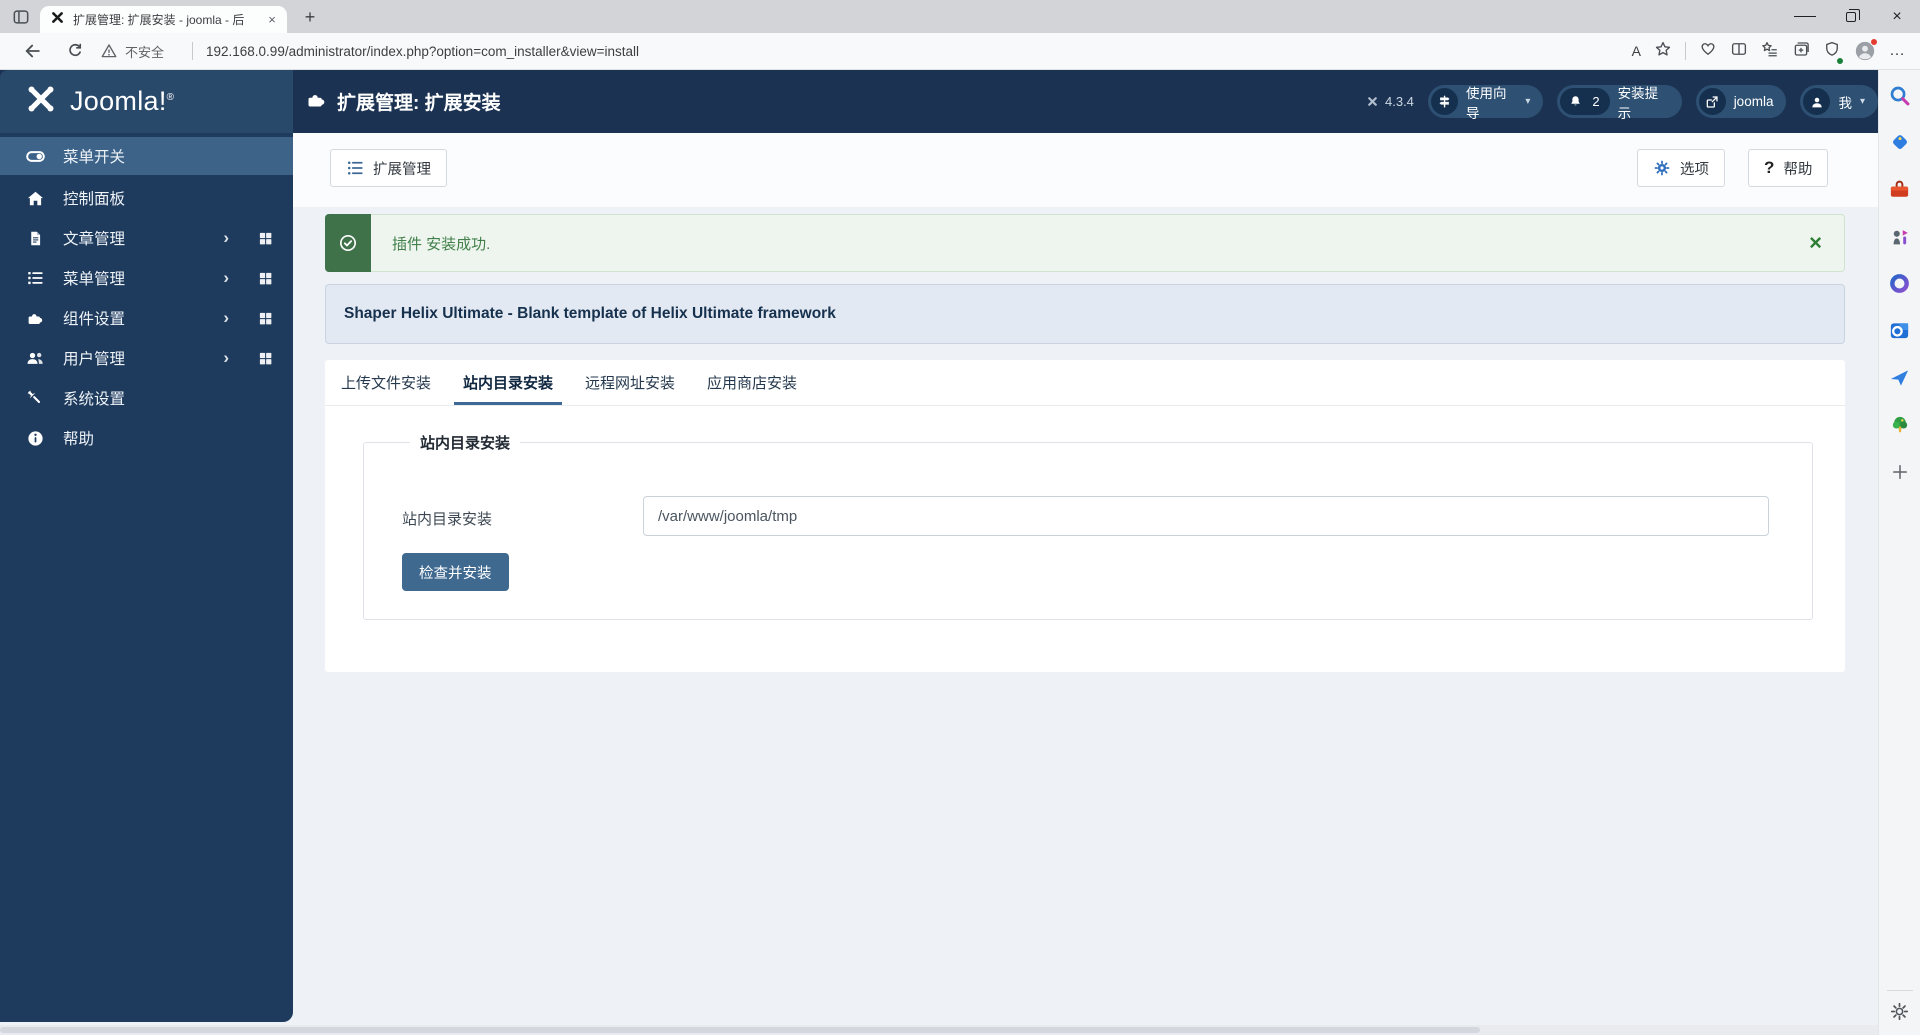 This screenshot has height=1035, width=1920. Describe the element at coordinates (272, 19) in the screenshot. I see `tab-close-icon: ×` at that location.